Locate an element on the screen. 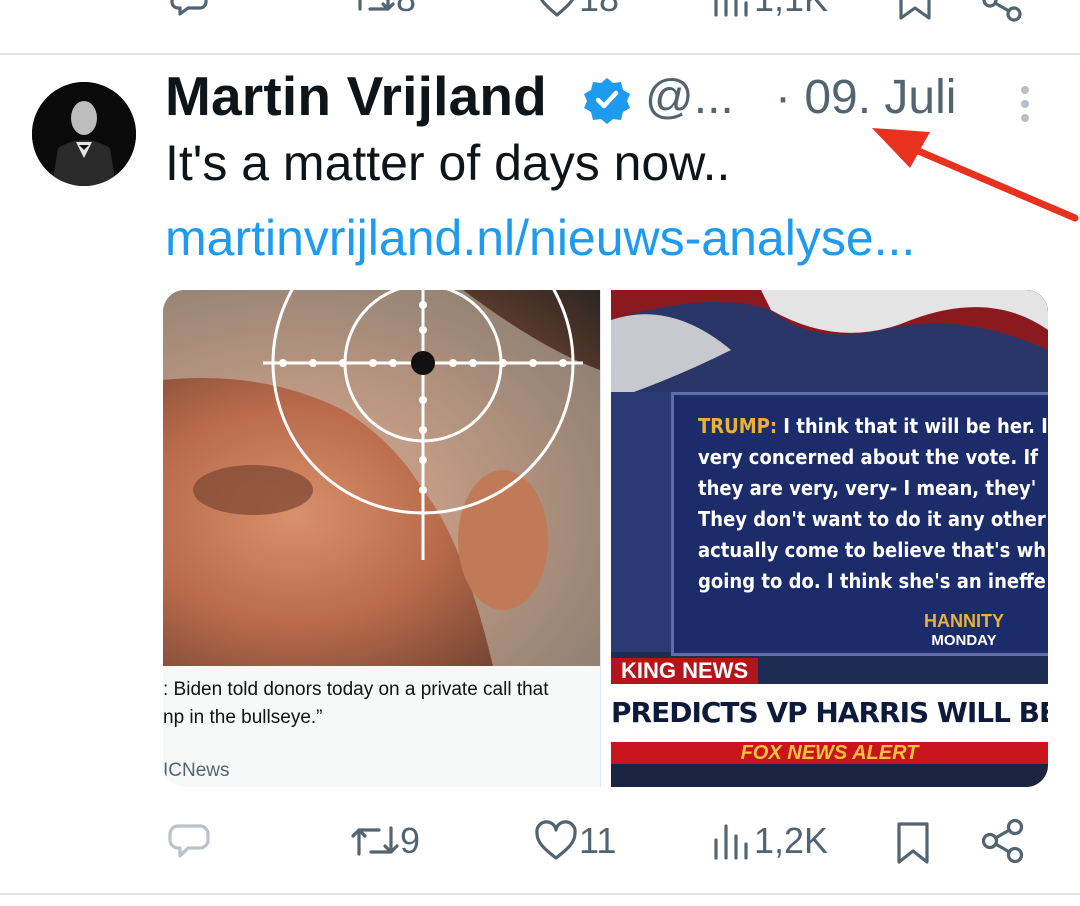 This screenshot has height=906, width=1080. show-label: HANNITY MONDAY is located at coordinates (964, 631).